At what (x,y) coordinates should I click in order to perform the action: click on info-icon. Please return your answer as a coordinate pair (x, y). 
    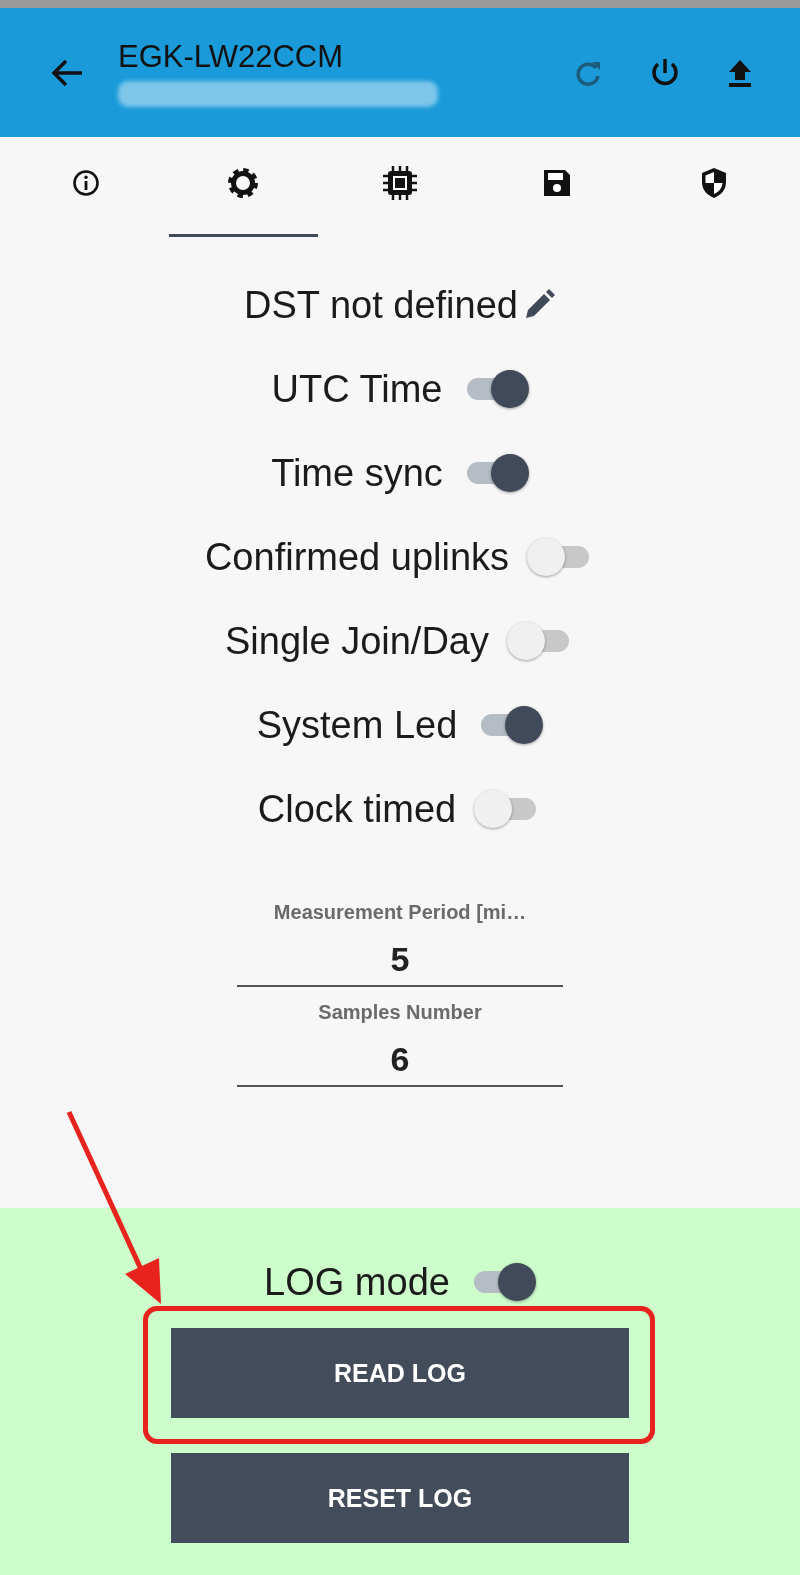
    Looking at the image, I should click on (86, 182).